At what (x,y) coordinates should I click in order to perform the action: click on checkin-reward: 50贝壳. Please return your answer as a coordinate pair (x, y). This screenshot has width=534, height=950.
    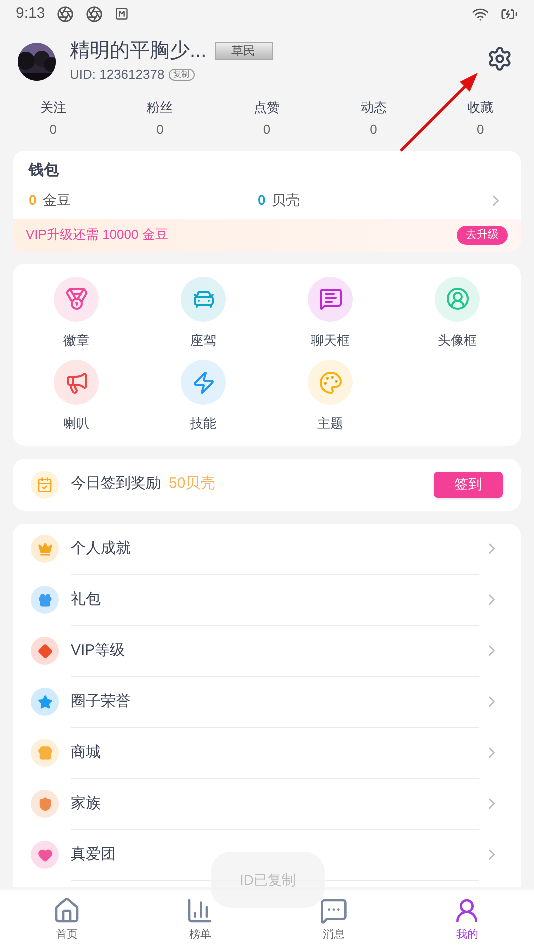
    Looking at the image, I should click on (192, 484).